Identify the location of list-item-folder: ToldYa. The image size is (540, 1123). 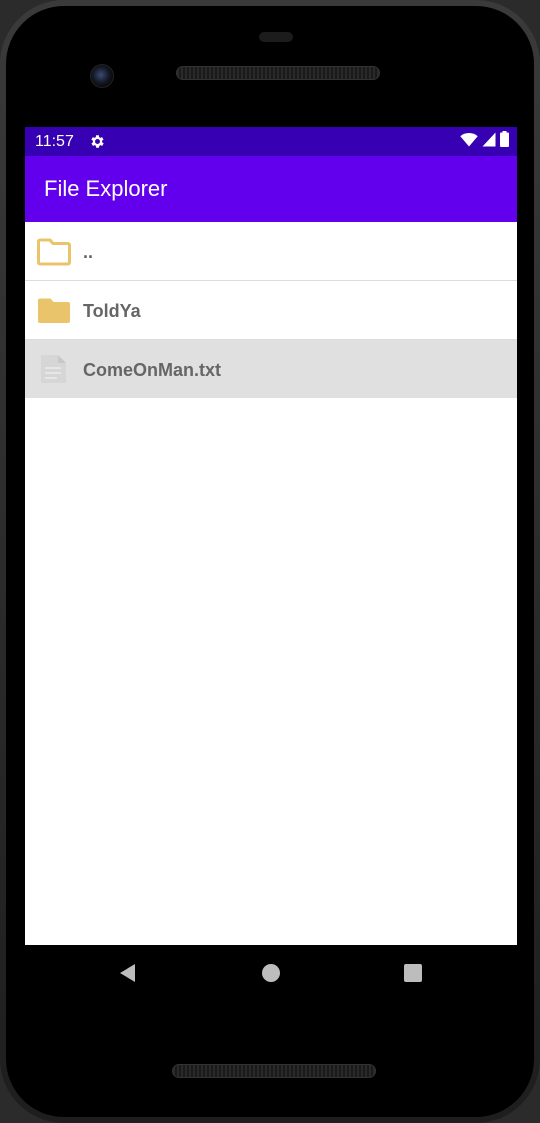
(271, 310).